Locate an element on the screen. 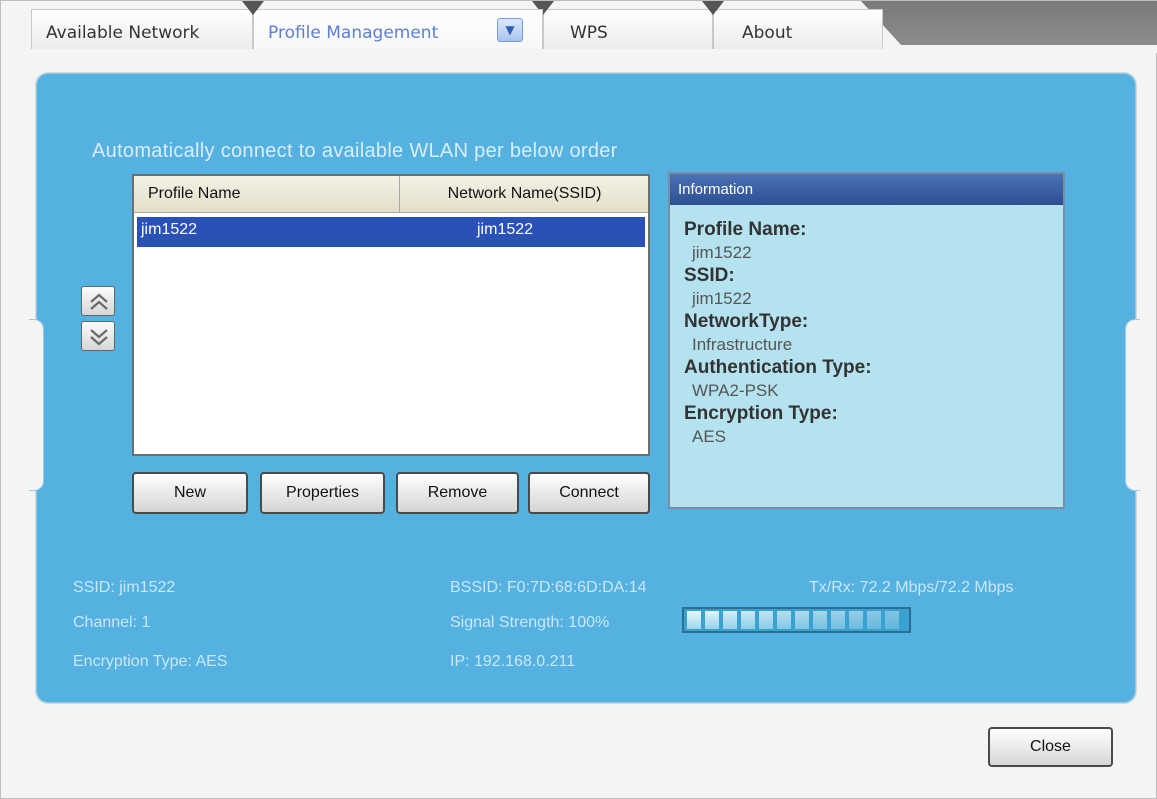 Image resolution: width=1157 pixels, height=799 pixels. status-channel: Channel: 1 is located at coordinates (112, 622).